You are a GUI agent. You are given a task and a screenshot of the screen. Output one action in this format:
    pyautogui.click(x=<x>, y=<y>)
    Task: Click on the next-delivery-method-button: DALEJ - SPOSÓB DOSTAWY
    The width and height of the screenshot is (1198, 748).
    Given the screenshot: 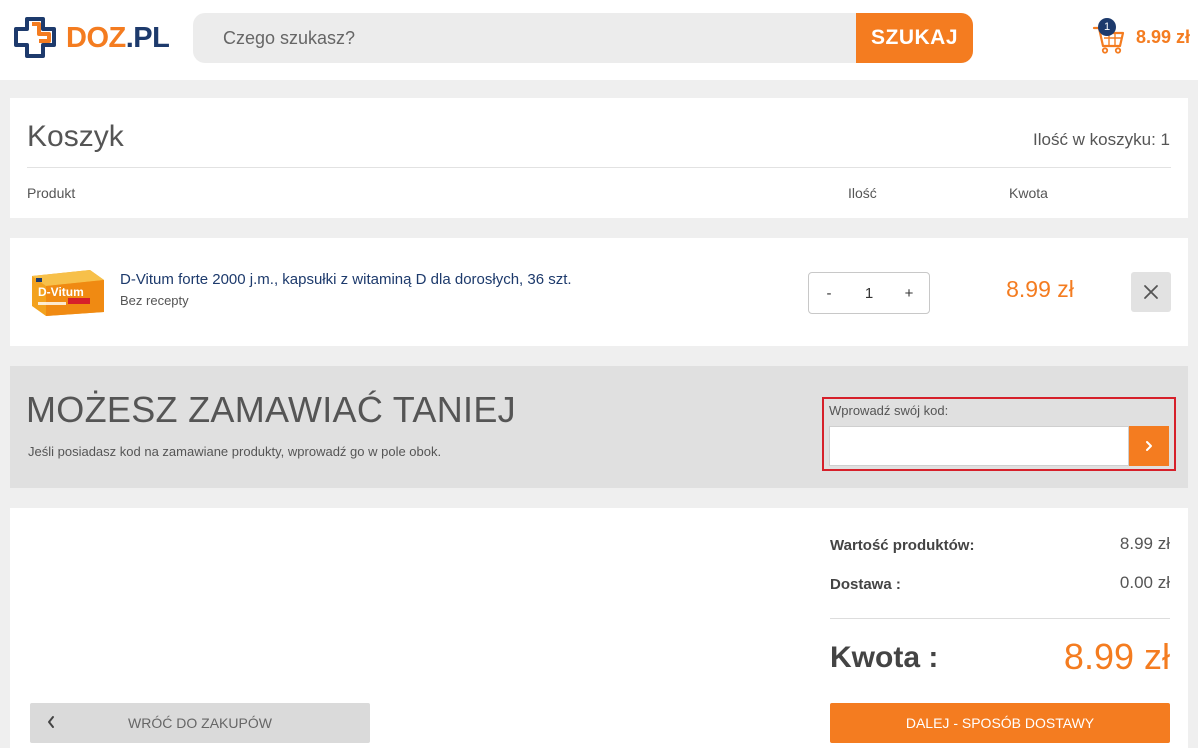 What is the action you would take?
    pyautogui.click(x=1000, y=723)
    